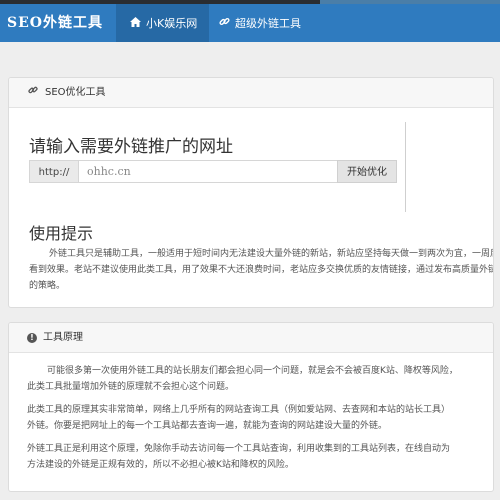  Describe the element at coordinates (63, 337) in the screenshot. I see `principle-panel-title: 工具原理` at that location.